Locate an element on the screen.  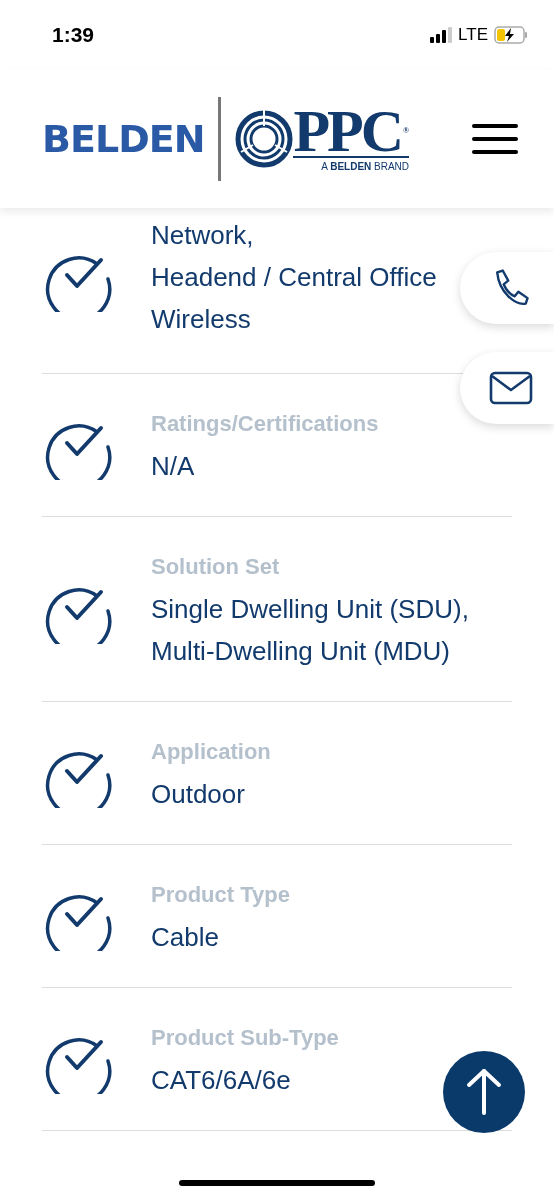
phone-button is located at coordinates (507, 288).